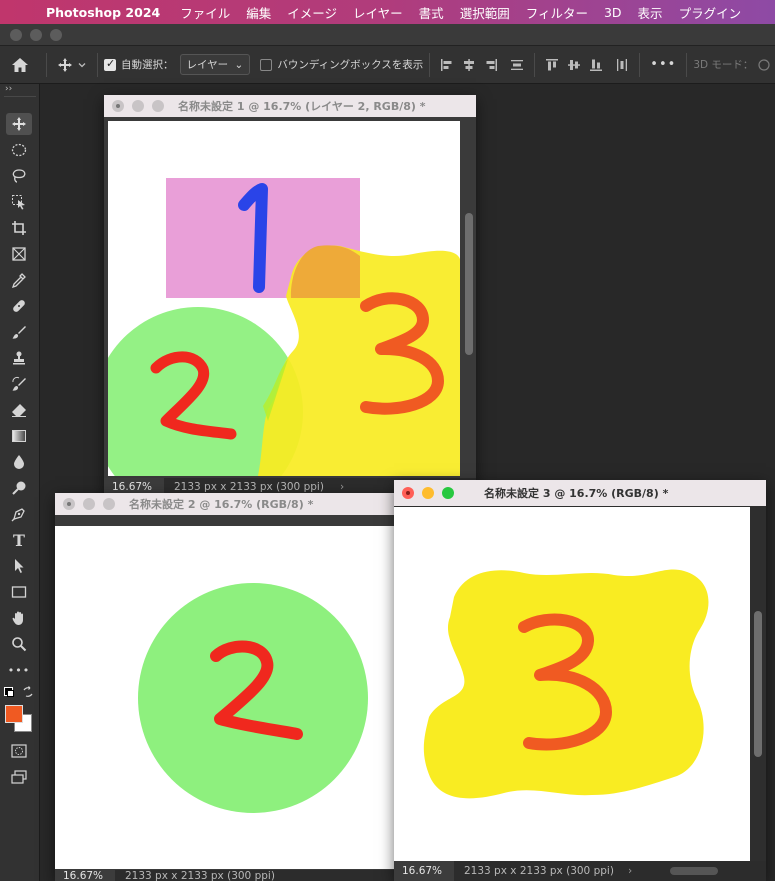 This screenshot has width=775, height=881. I want to click on auto-select-target-value: レイヤー, so click(207, 65).